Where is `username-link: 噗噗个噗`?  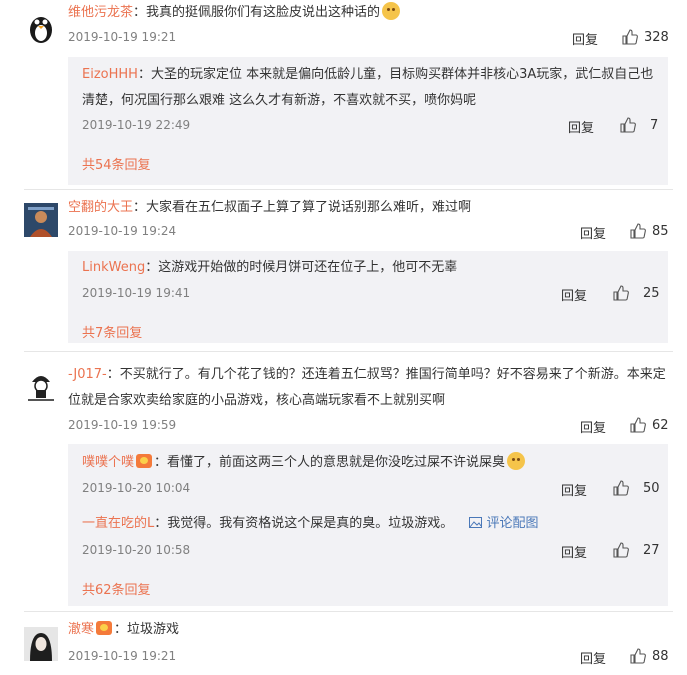
username-link: 噗噗个噗 is located at coordinates (108, 462).